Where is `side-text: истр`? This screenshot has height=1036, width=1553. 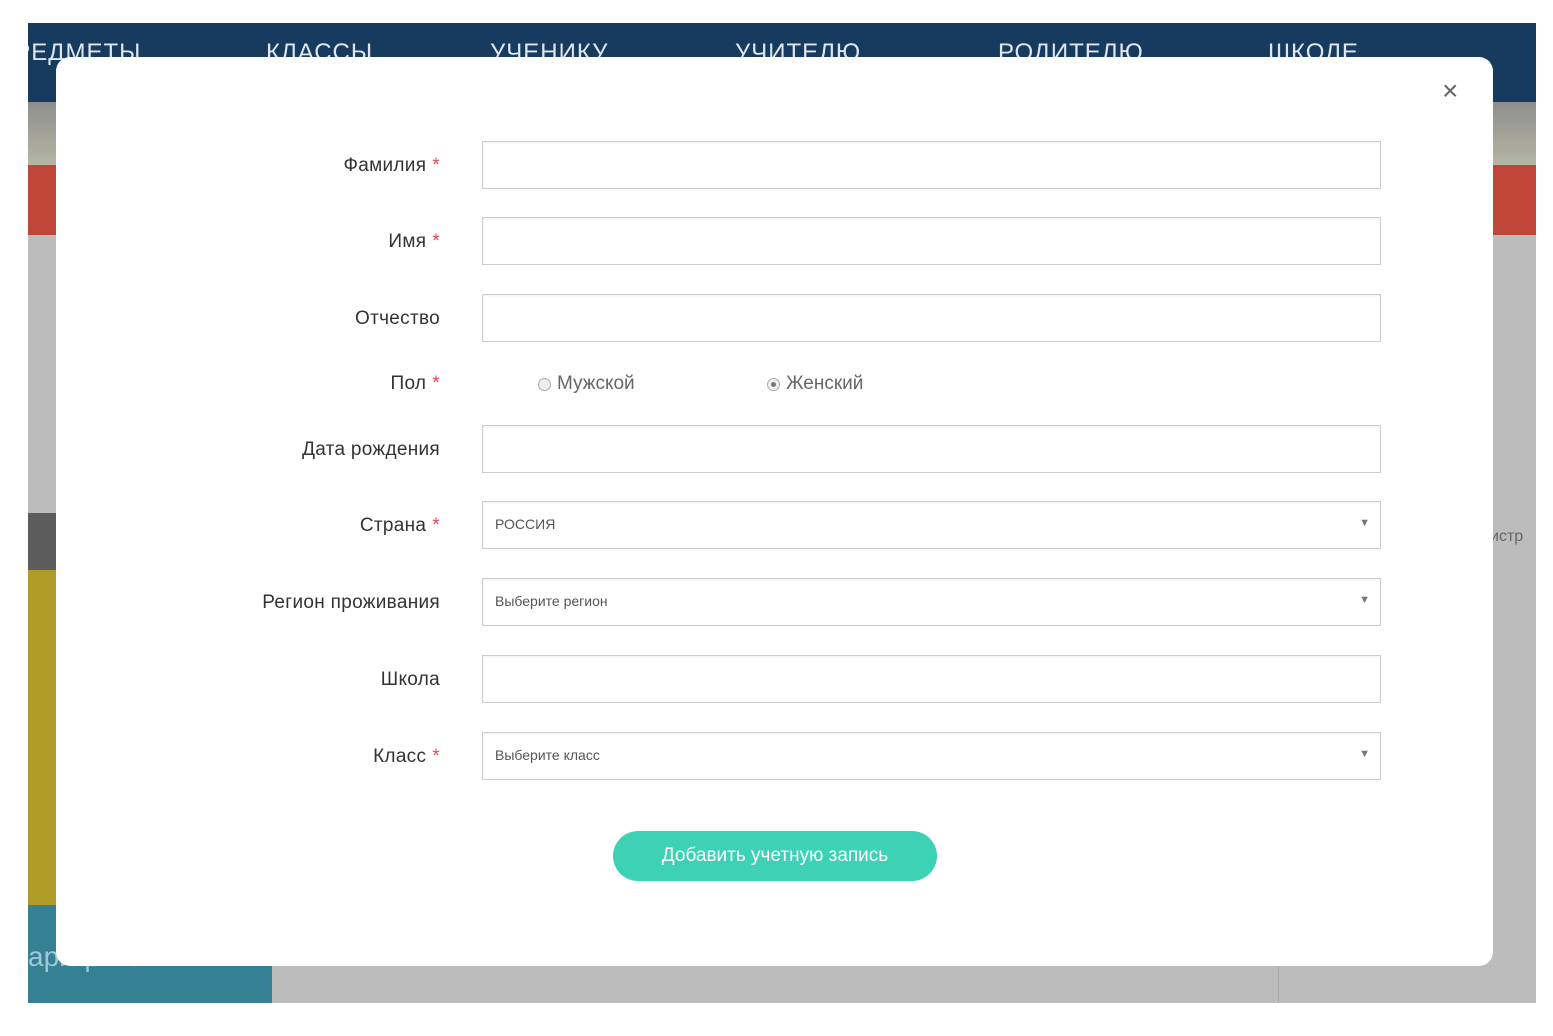
side-text: истр is located at coordinates (1507, 536).